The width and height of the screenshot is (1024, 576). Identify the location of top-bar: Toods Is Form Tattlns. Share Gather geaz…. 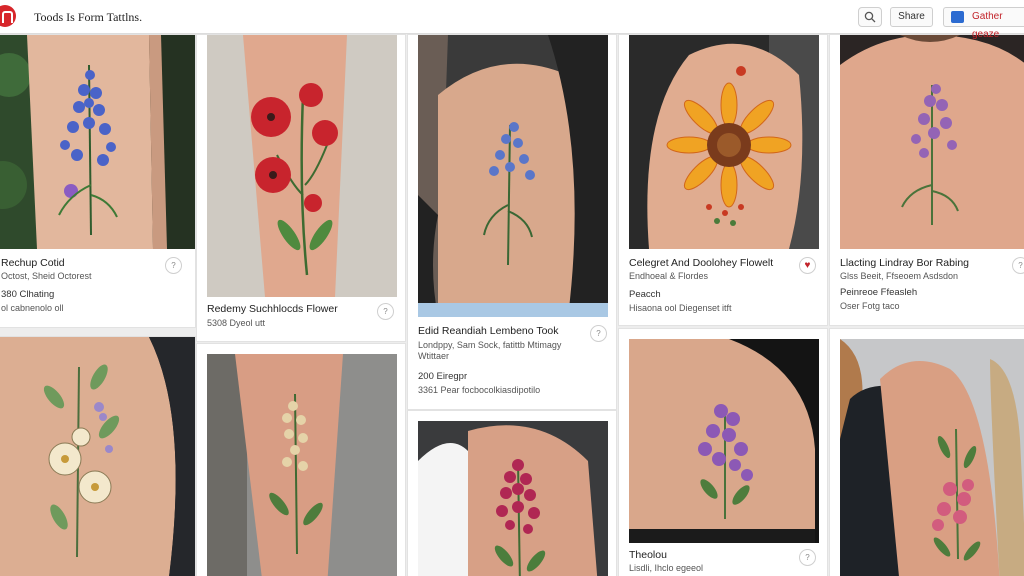
(512, 20).